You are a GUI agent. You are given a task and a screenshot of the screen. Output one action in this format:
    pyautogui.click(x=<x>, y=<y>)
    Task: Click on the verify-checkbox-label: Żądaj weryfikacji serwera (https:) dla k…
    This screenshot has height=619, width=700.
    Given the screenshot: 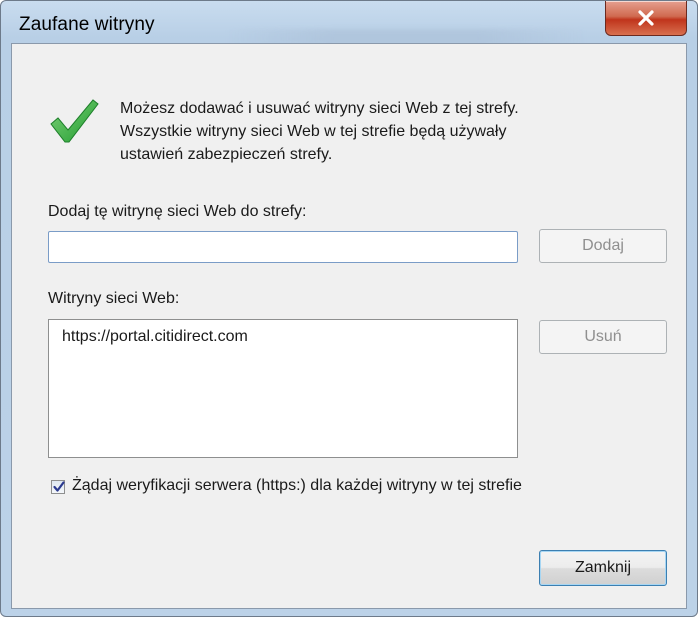 What is the action you would take?
    pyautogui.click(x=297, y=486)
    